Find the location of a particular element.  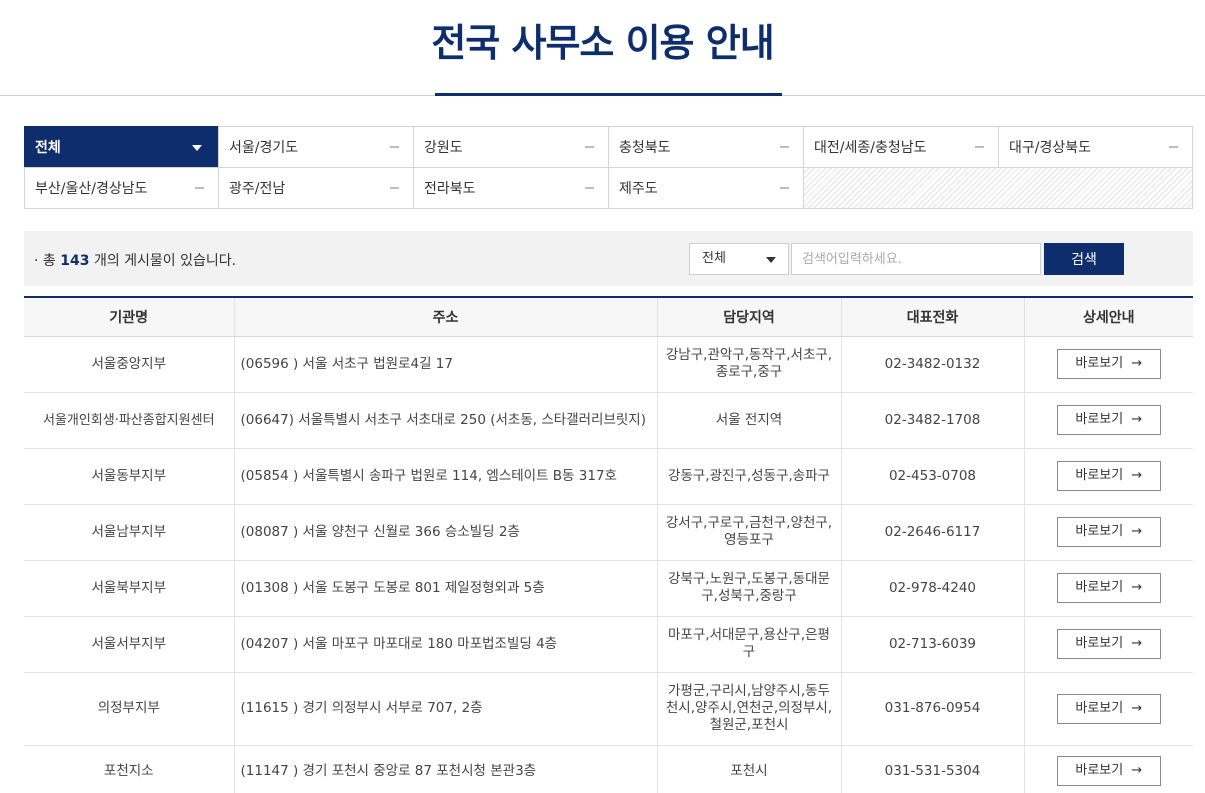

title-area: 전국 사무소 이용 안내 is located at coordinates (602, 48).